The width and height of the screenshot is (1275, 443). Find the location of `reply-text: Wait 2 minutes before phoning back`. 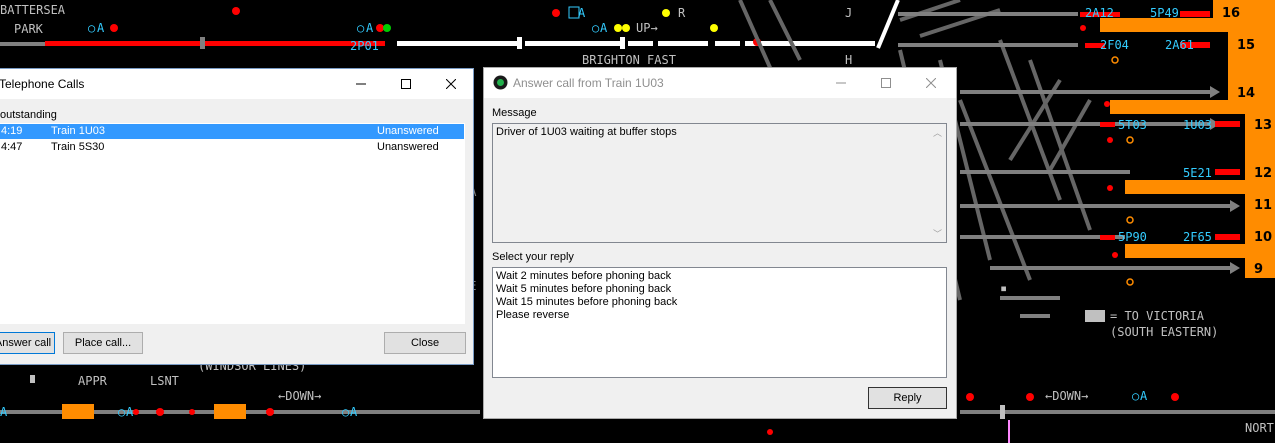

reply-text: Wait 2 minutes before phoning back is located at coordinates (584, 276).